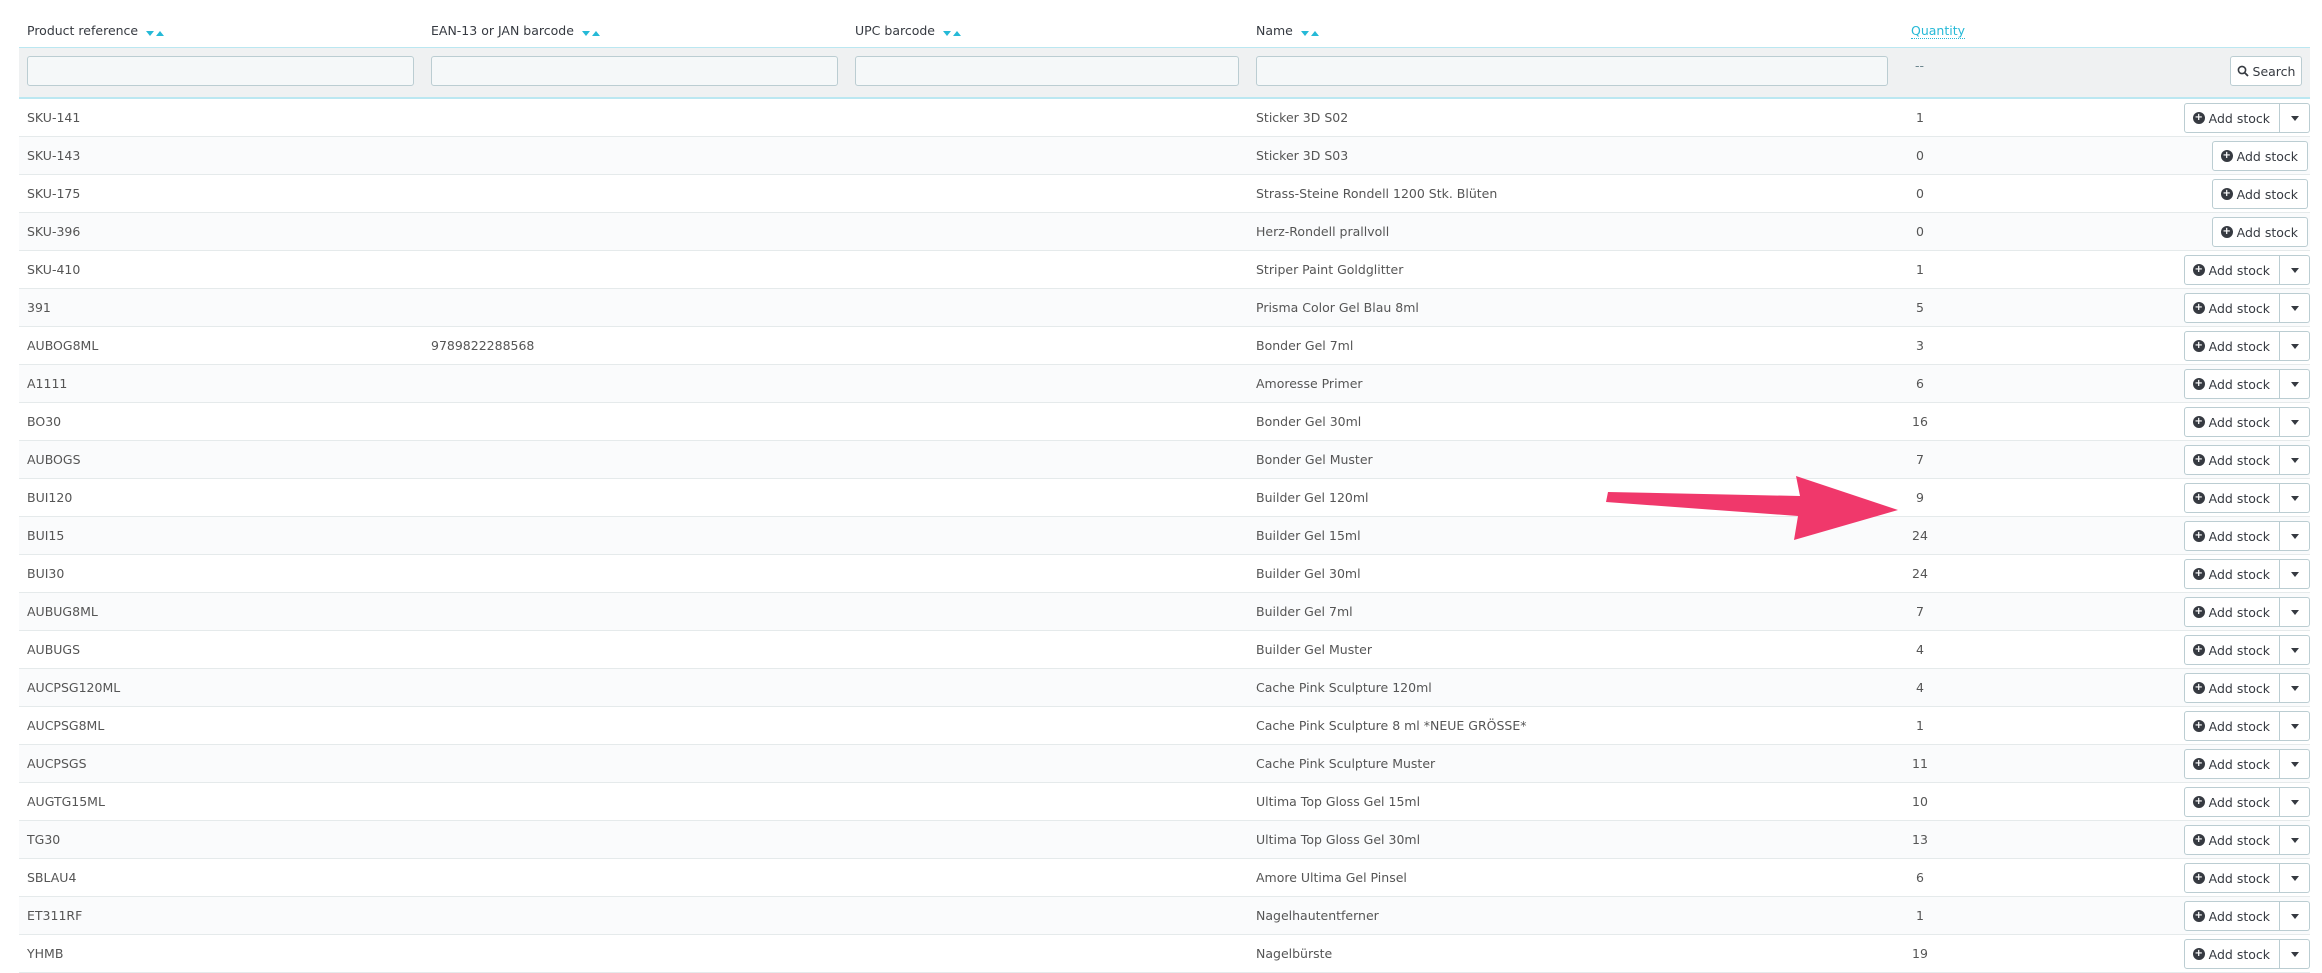 This screenshot has height=973, width=2322. I want to click on table-row: SKU-141 Sticker 3D S02 1 + Add stock, so click(1164, 118).